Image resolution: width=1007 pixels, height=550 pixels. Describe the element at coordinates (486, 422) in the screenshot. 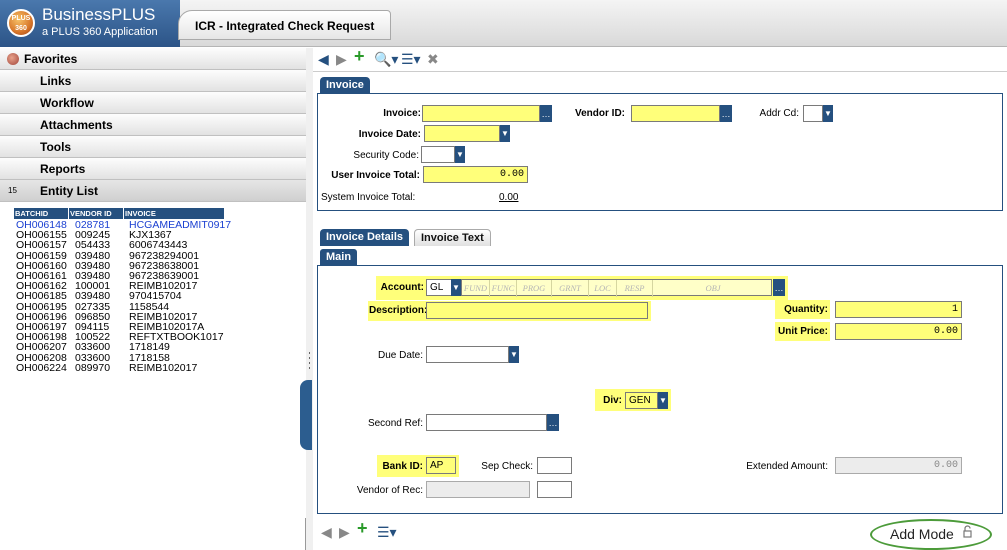

I see `second-ref-field` at that location.